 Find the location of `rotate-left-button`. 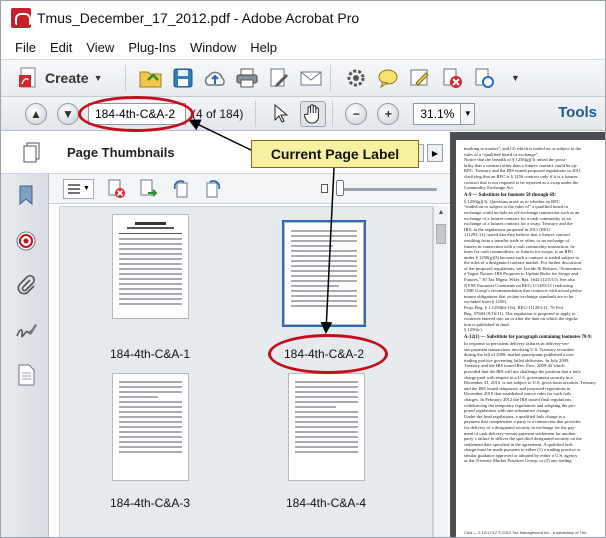

rotate-left-button is located at coordinates (181, 189).